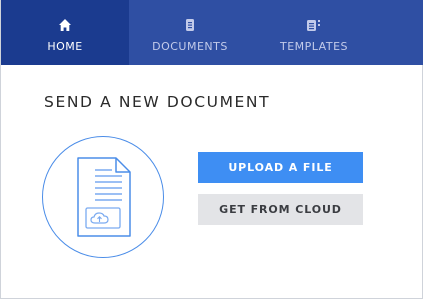  Describe the element at coordinates (314, 46) in the screenshot. I see `tab-templates-label: TEMPLATES` at that location.